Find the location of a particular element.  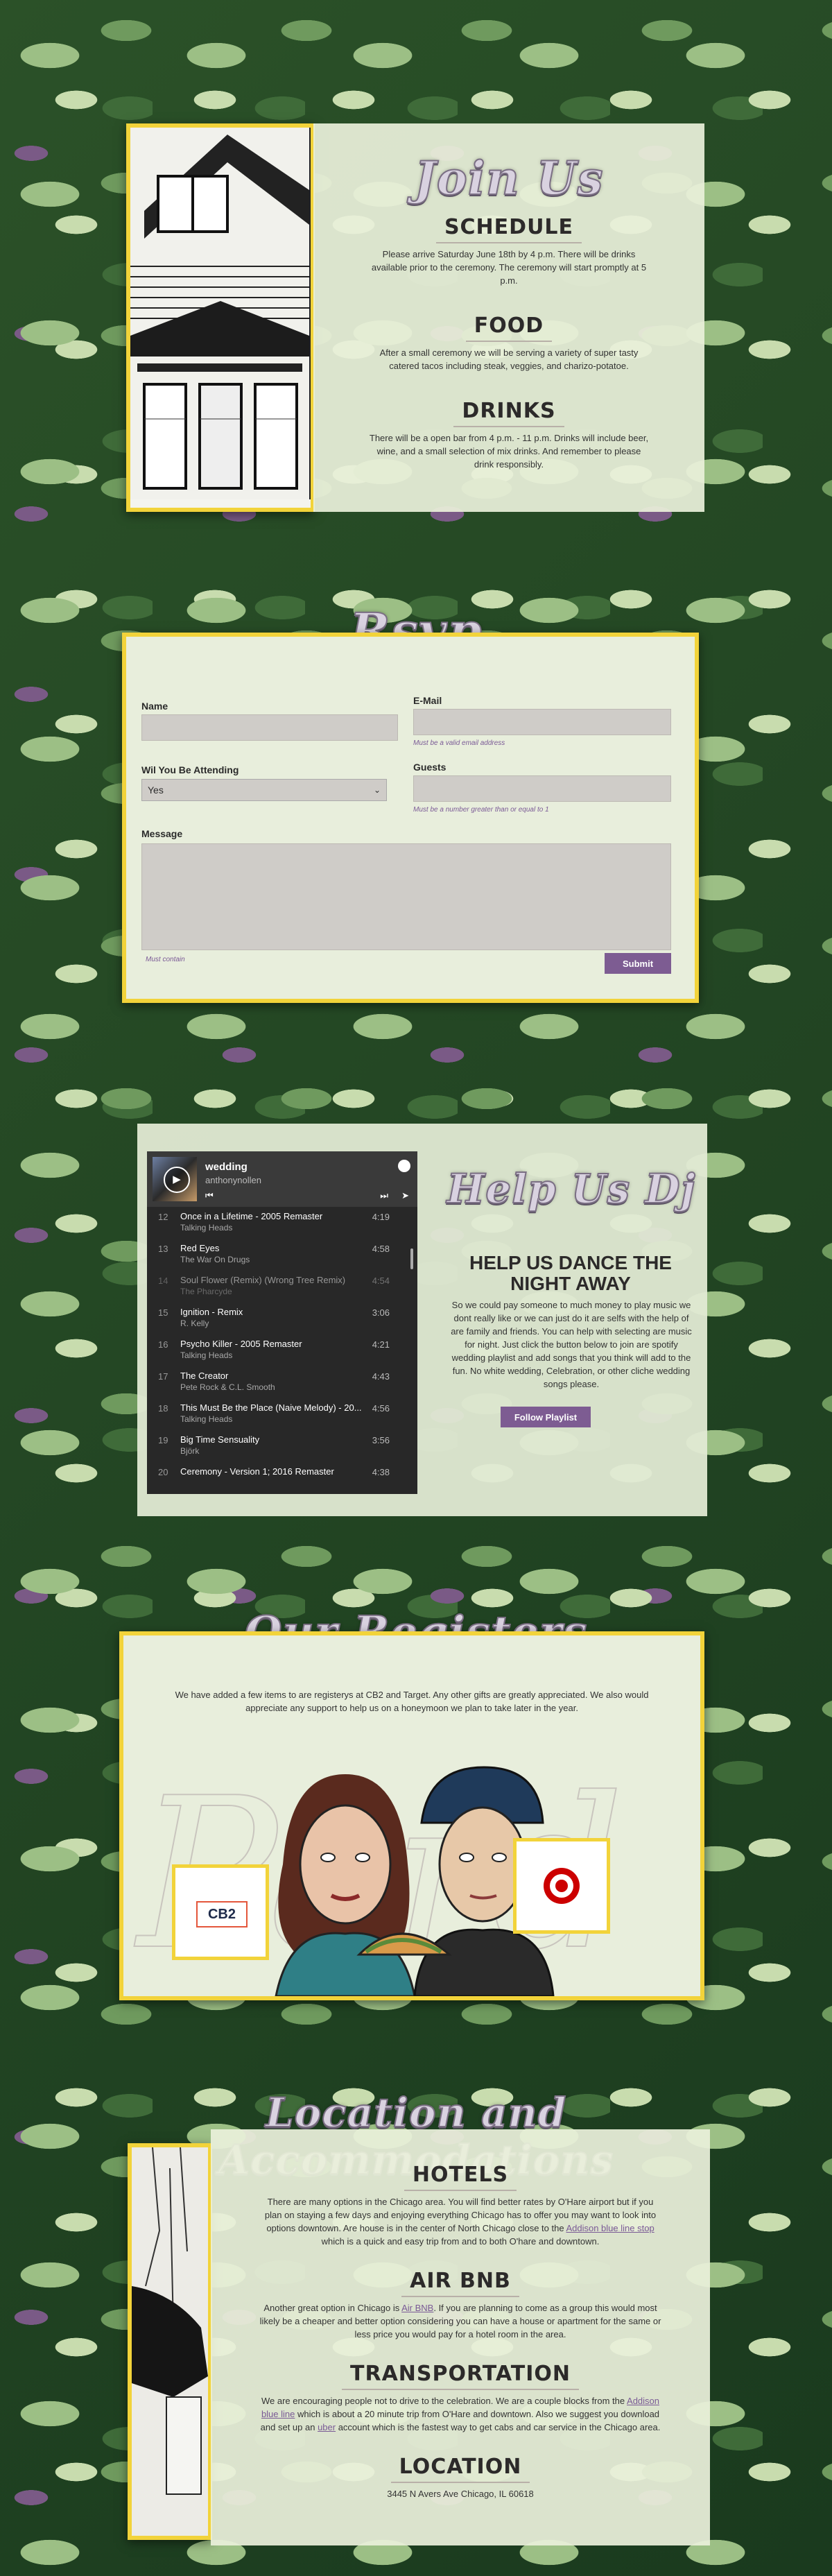

track-duration: 3:06 is located at coordinates (381, 1312).